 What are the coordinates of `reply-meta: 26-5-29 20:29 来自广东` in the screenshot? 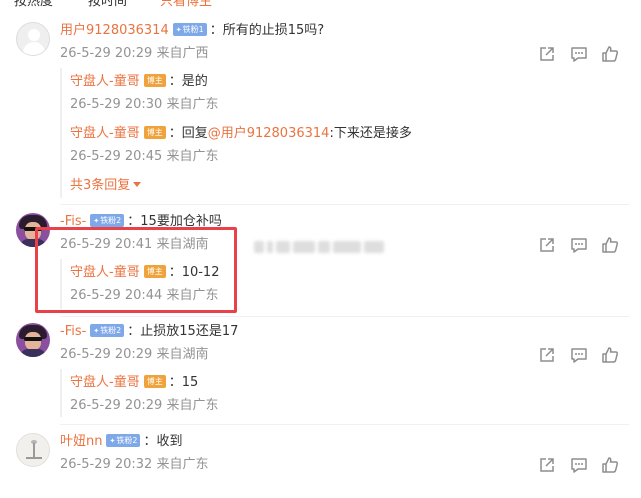 It's located at (144, 405).